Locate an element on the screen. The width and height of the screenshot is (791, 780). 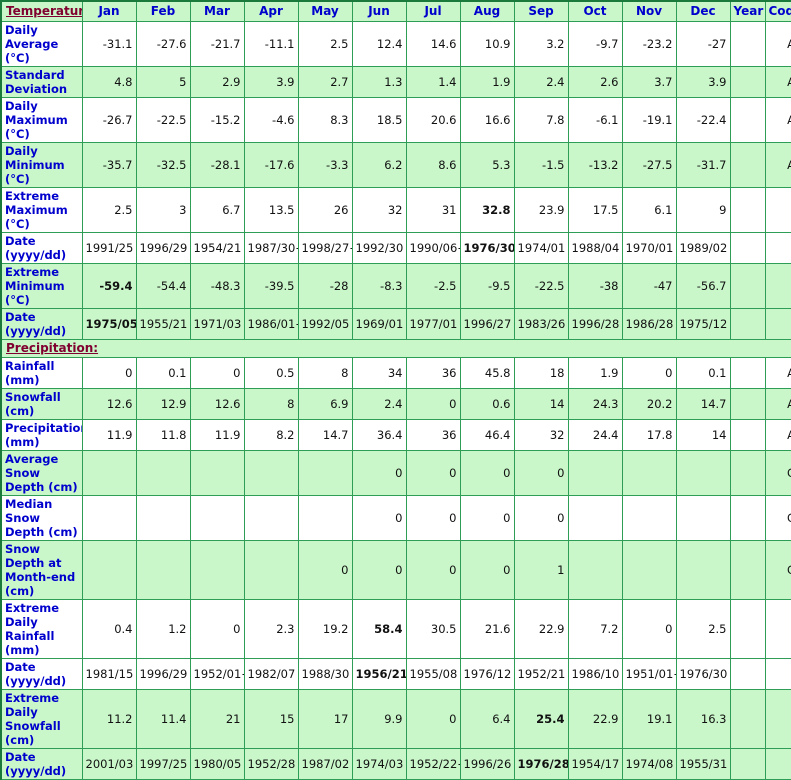
cell-date-sep: 1952/21 is located at coordinates (541, 673).